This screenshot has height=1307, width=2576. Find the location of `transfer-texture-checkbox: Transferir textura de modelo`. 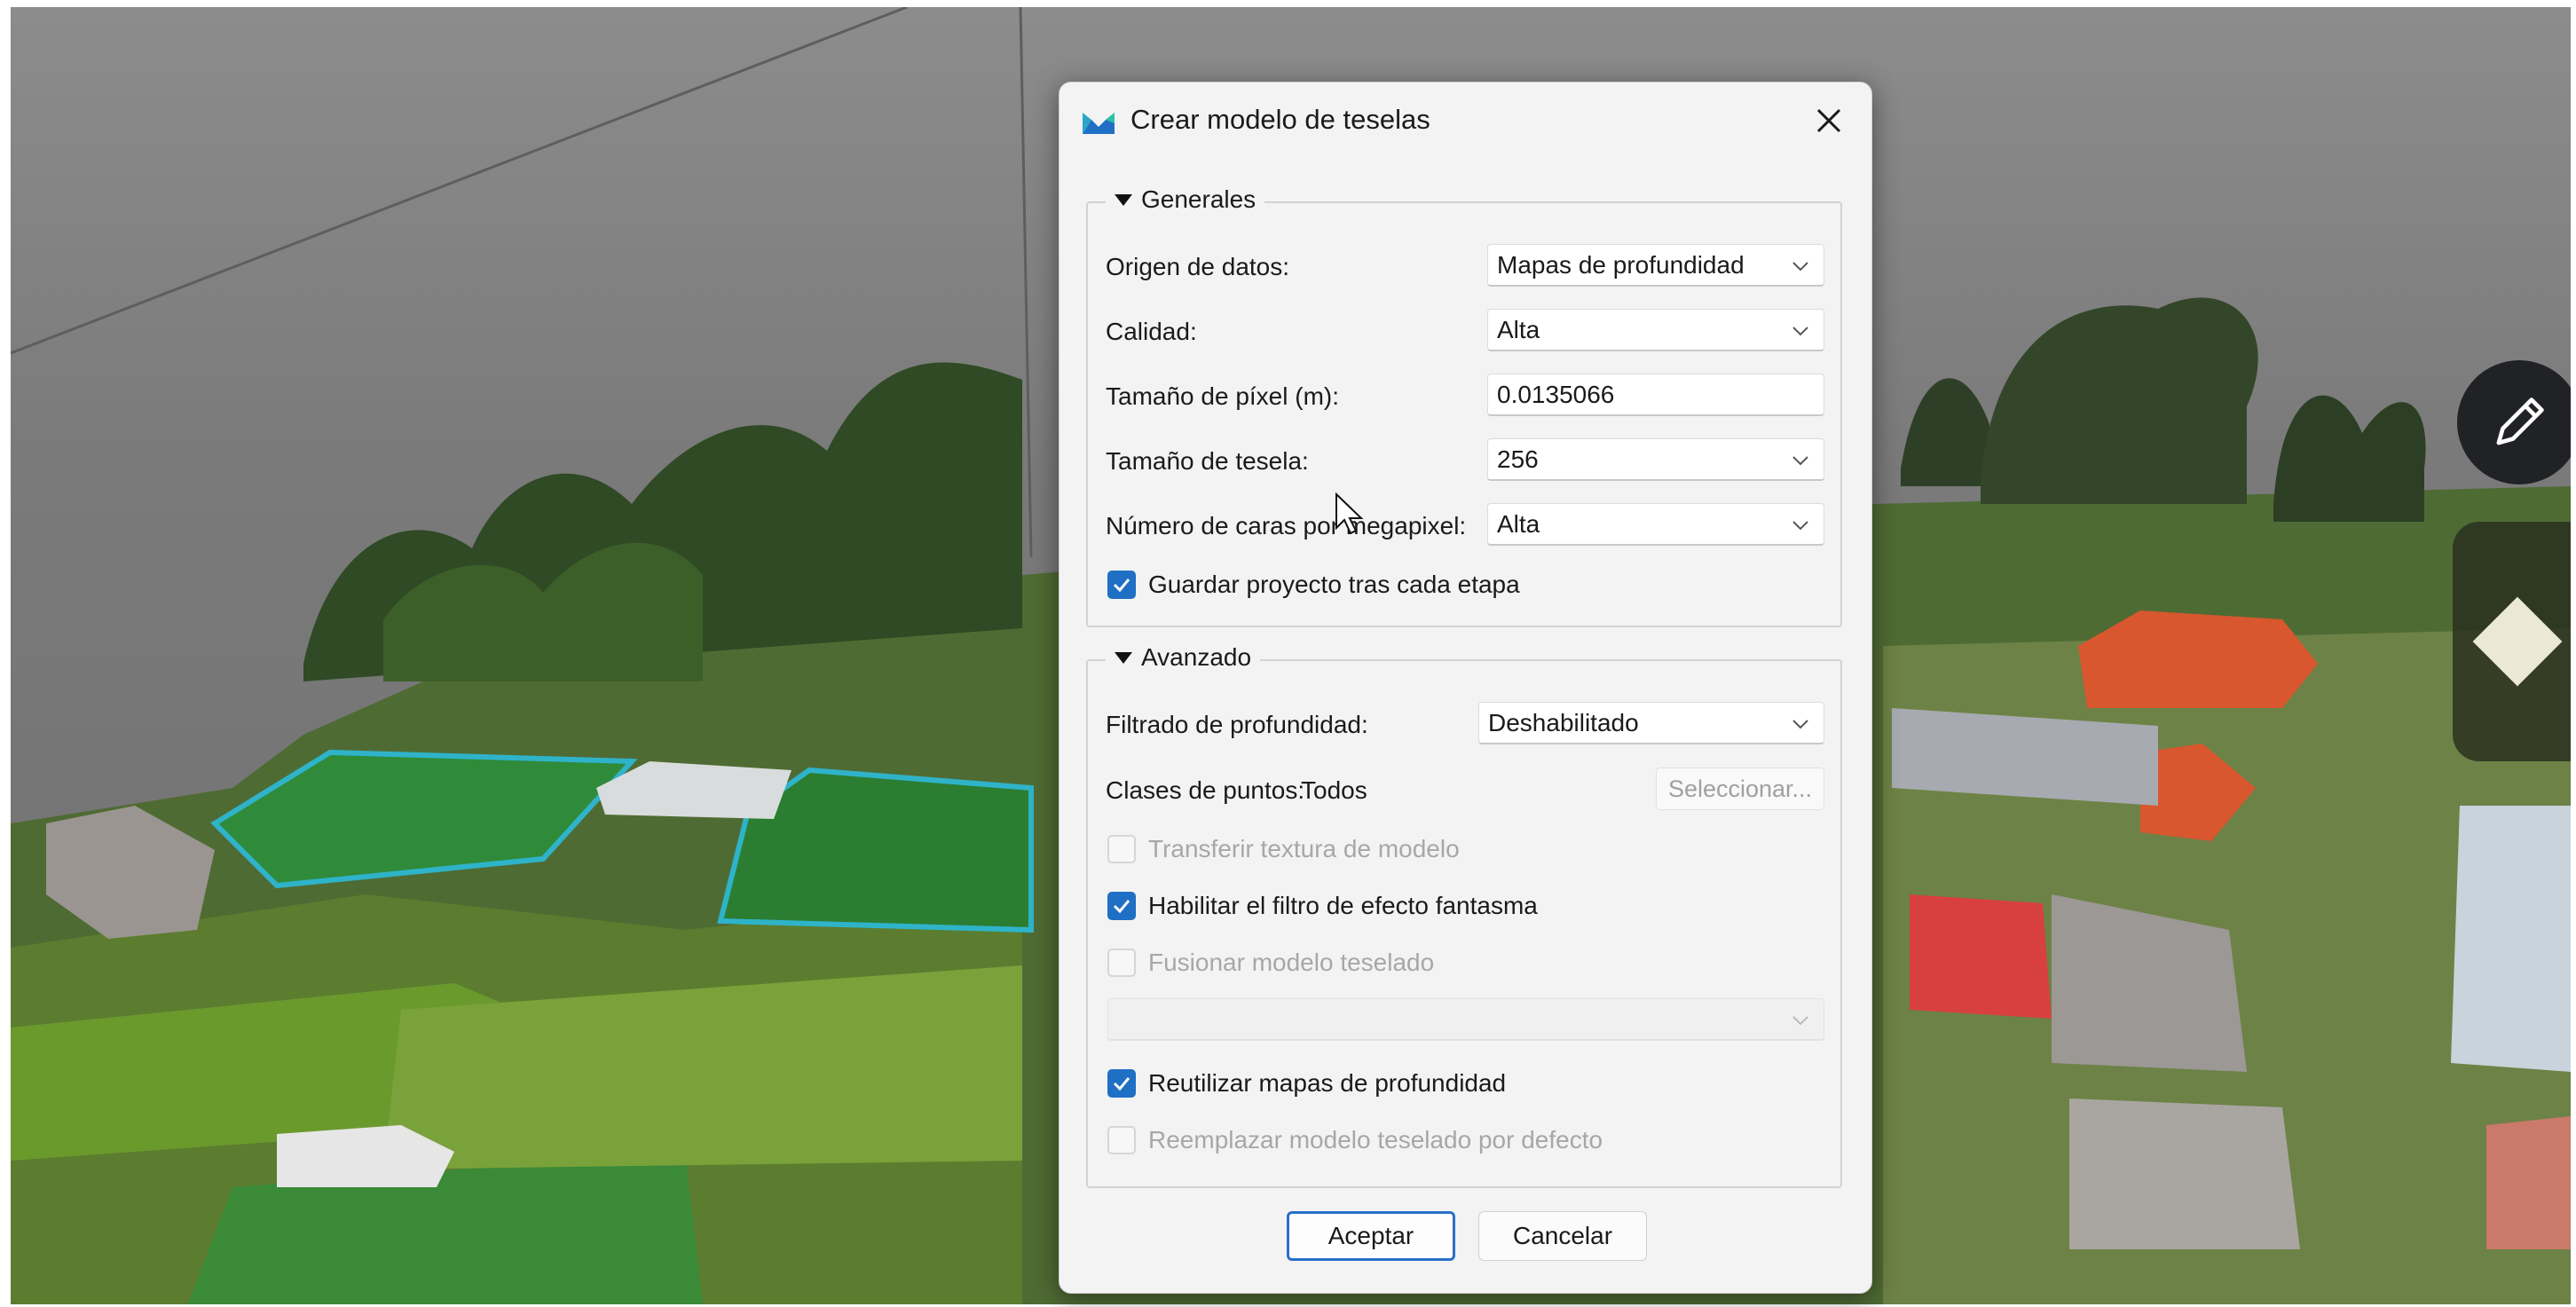

transfer-texture-checkbox: Transferir textura de modelo is located at coordinates (1283, 849).